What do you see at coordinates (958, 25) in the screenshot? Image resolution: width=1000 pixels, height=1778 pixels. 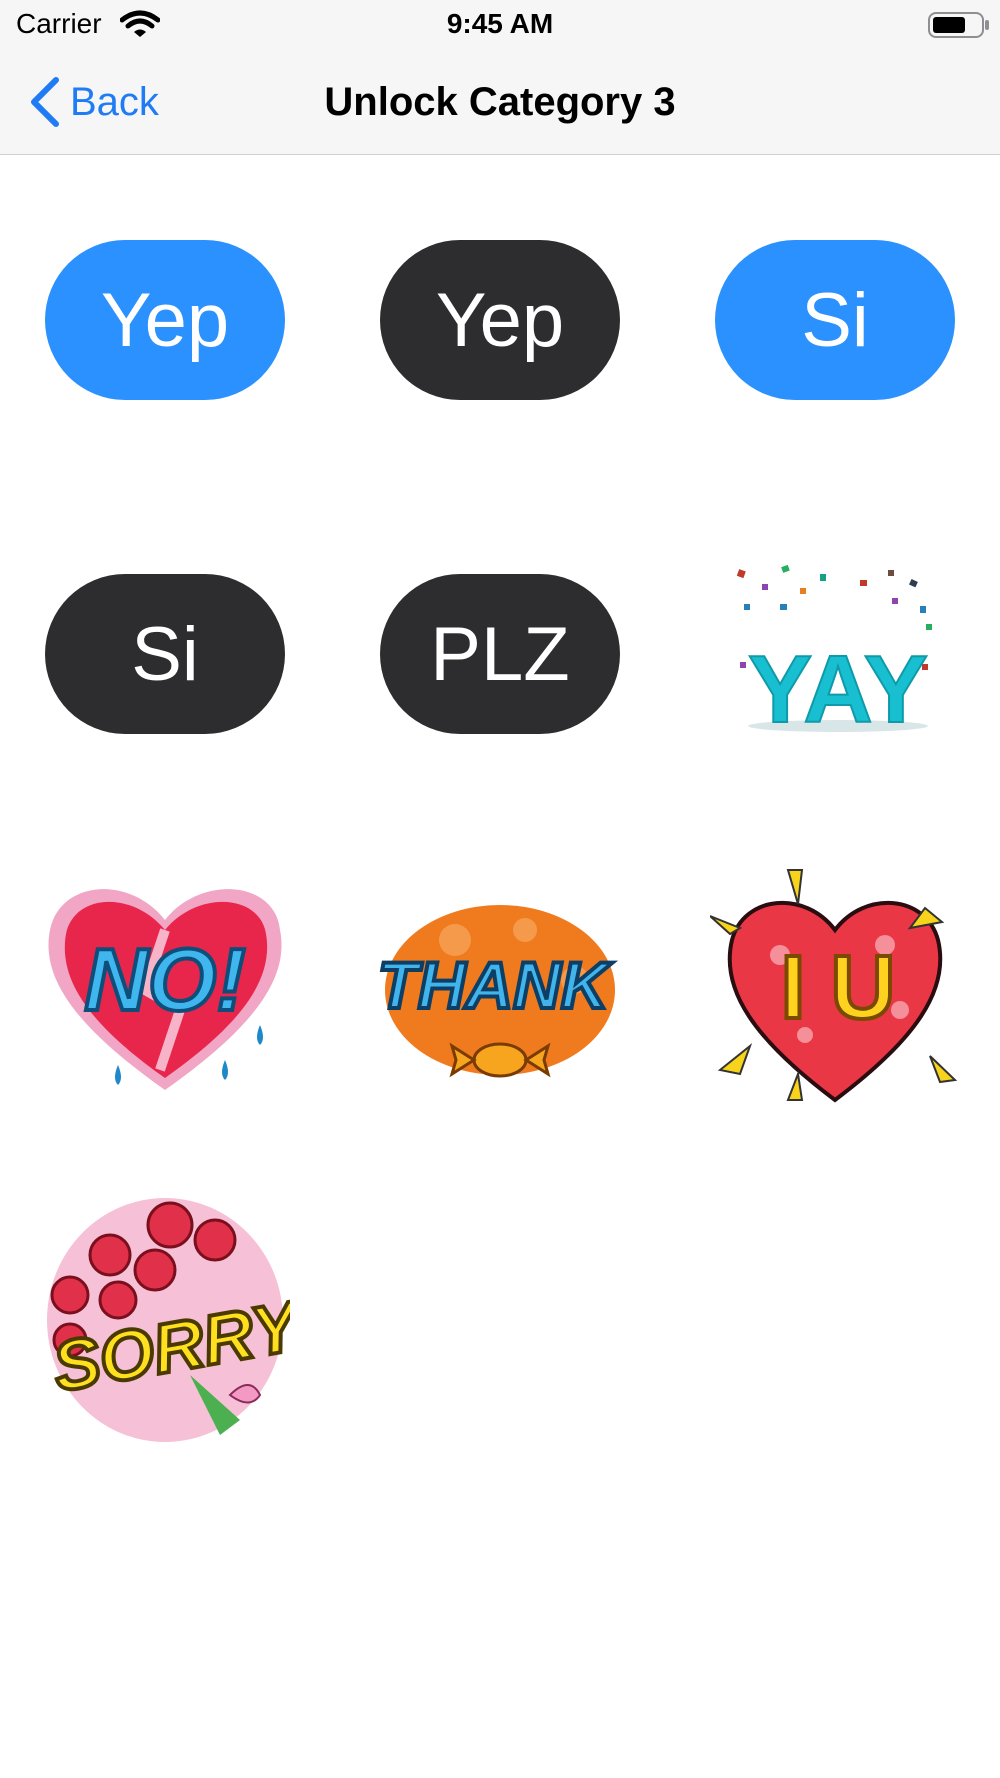 I see `battery-icon` at bounding box center [958, 25].